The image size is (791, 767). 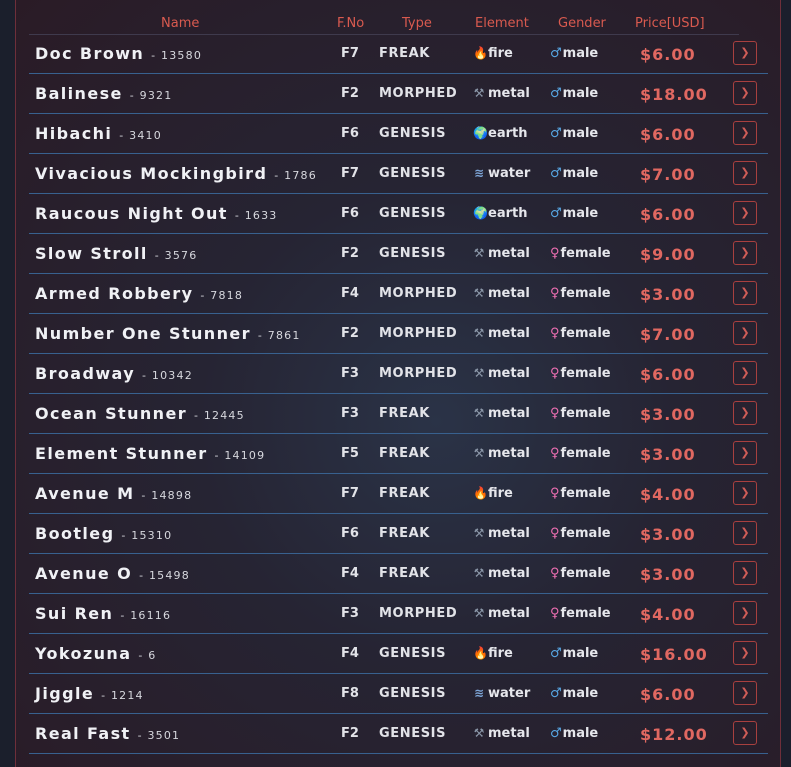 I want to click on element-cell: ≋ water, so click(x=501, y=173).